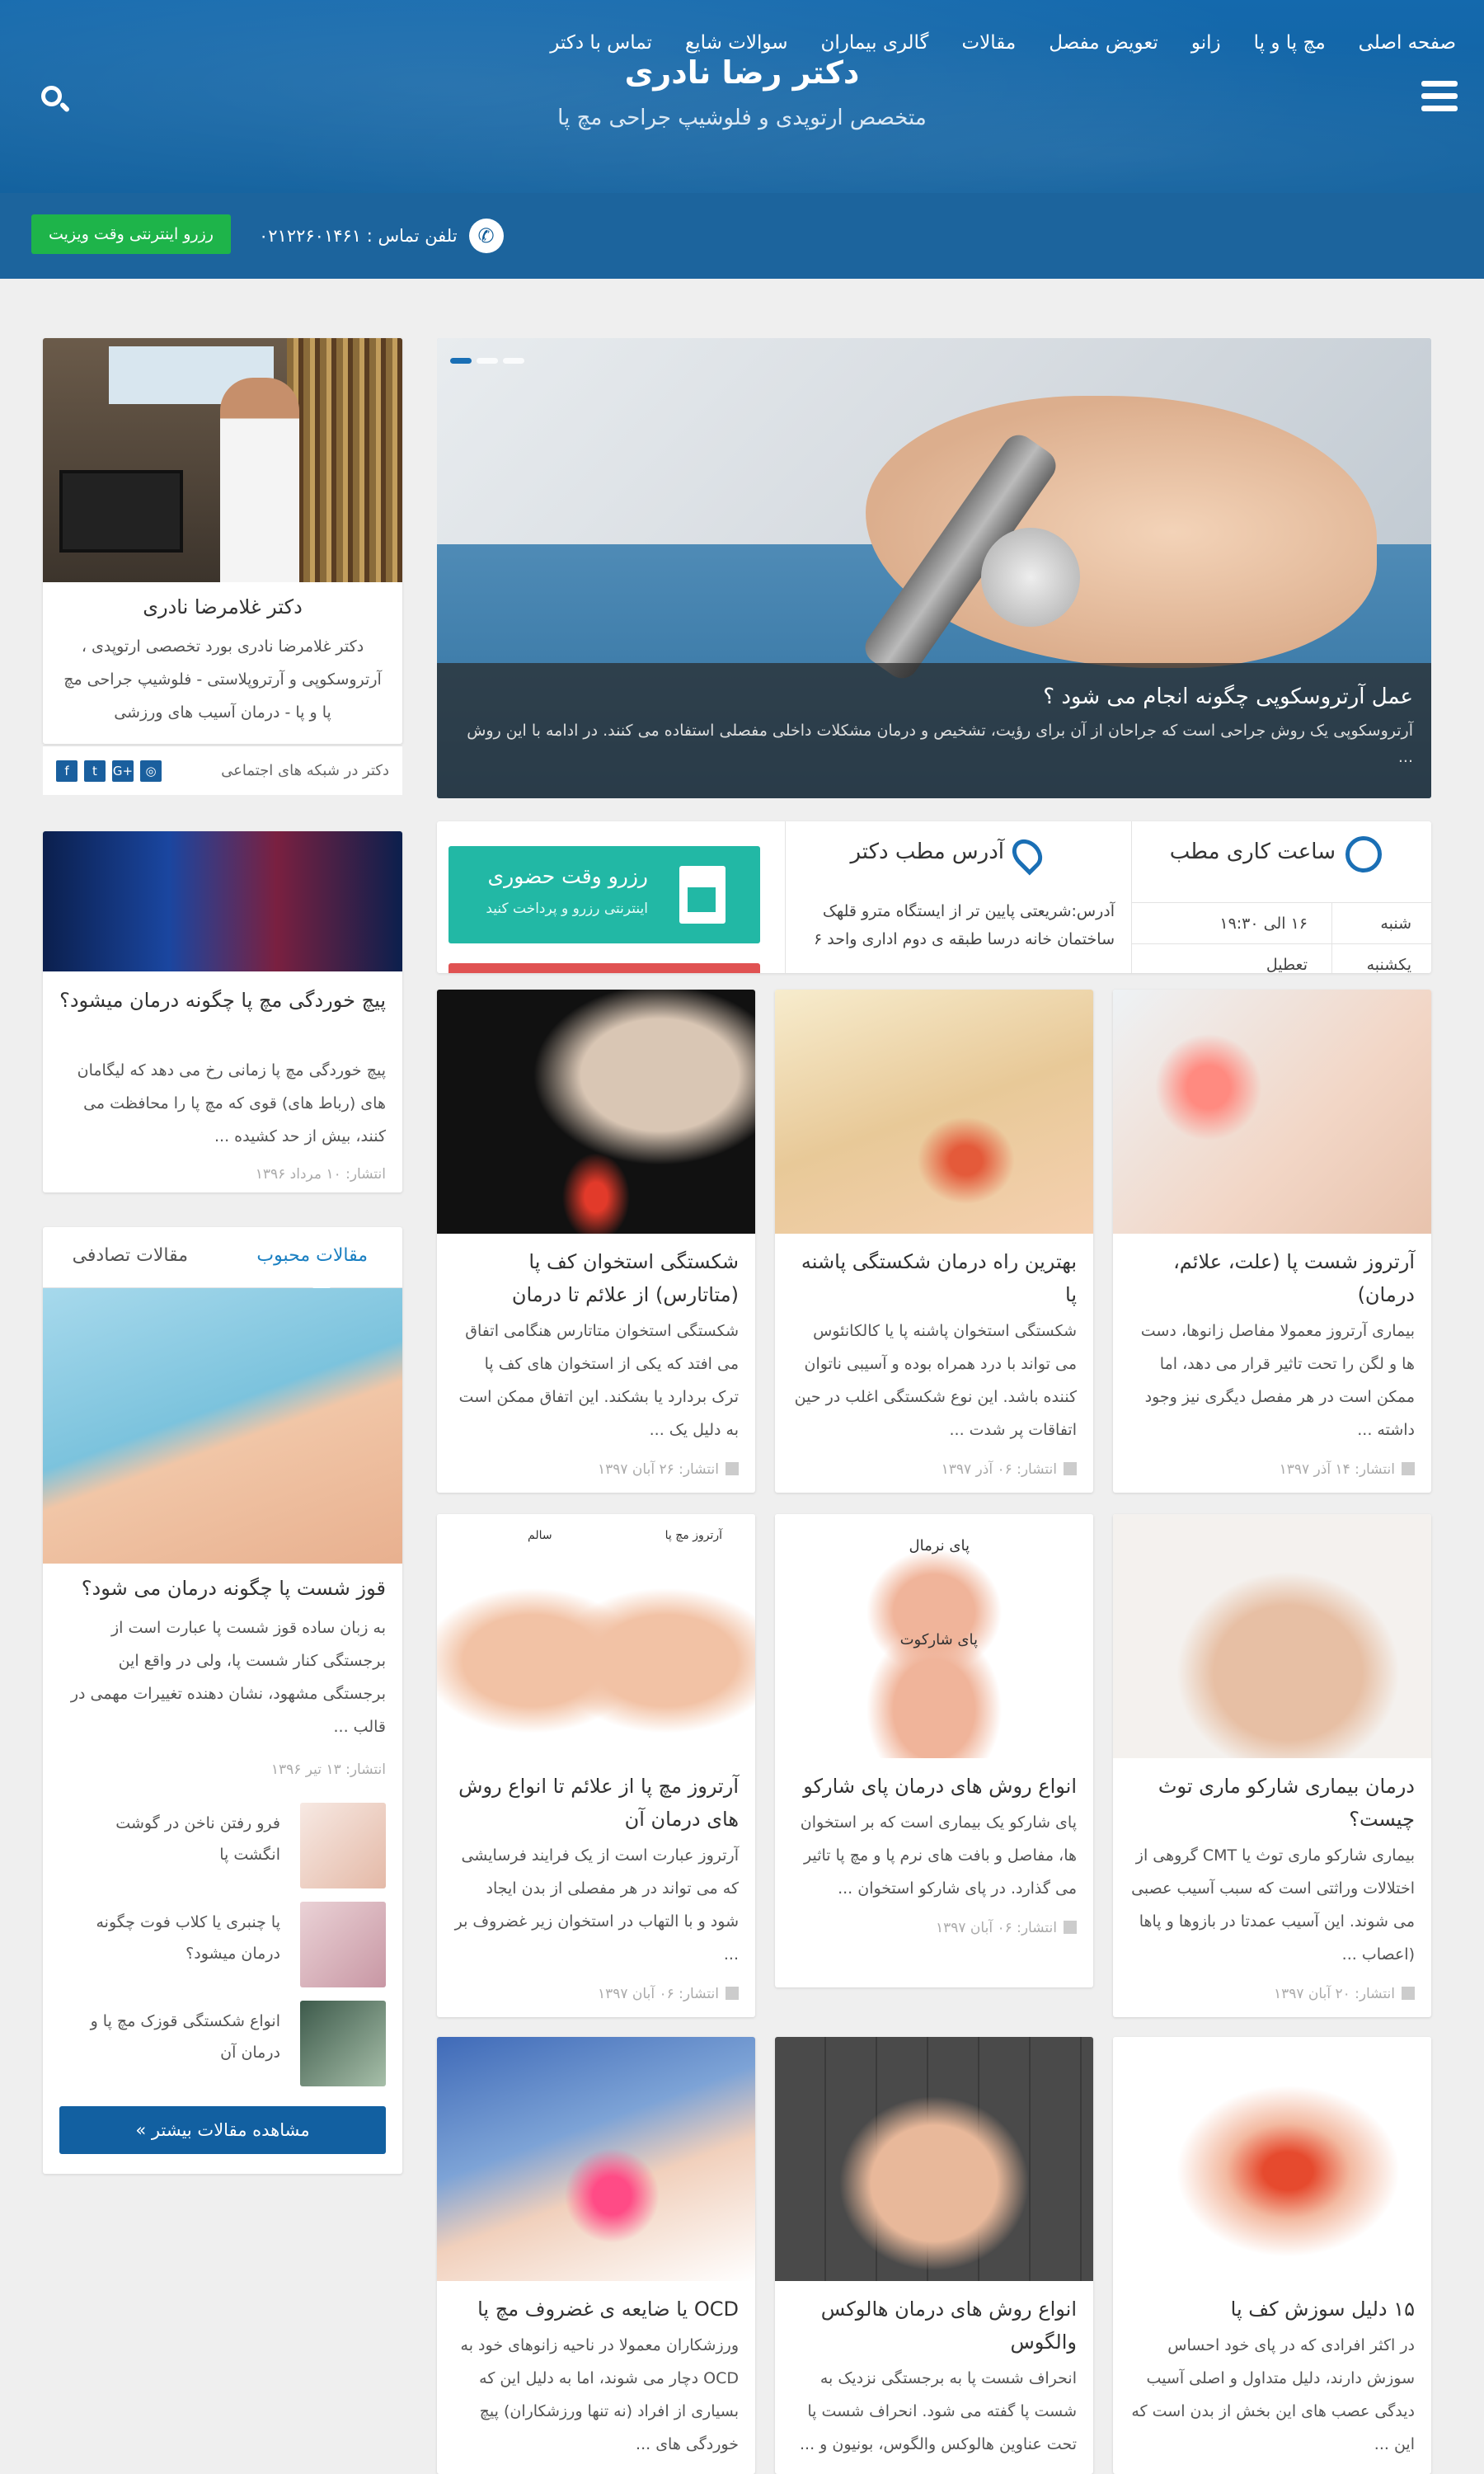 The image size is (1484, 2474). What do you see at coordinates (1006, 1928) in the screenshot?
I see `article-date: انتشار: ۰۶ آبان ۱۳۹۷` at bounding box center [1006, 1928].